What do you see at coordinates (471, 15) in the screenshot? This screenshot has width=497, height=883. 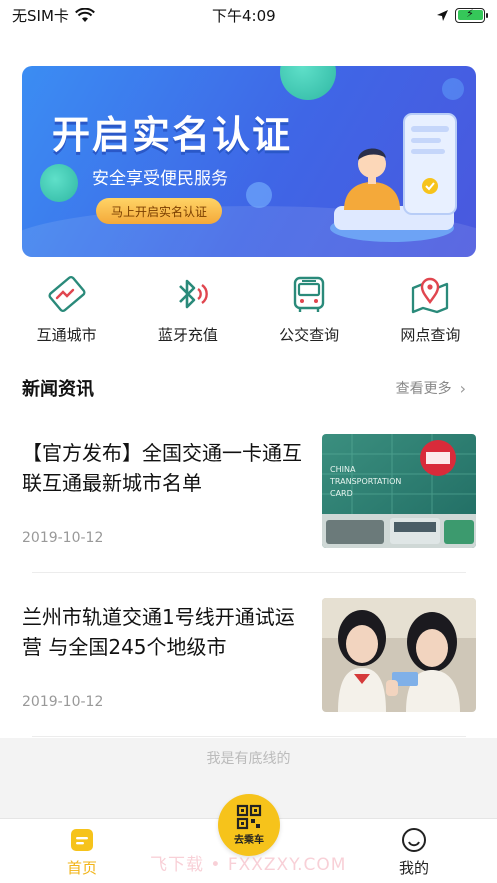 I see `battery-icon: ⚡` at bounding box center [471, 15].